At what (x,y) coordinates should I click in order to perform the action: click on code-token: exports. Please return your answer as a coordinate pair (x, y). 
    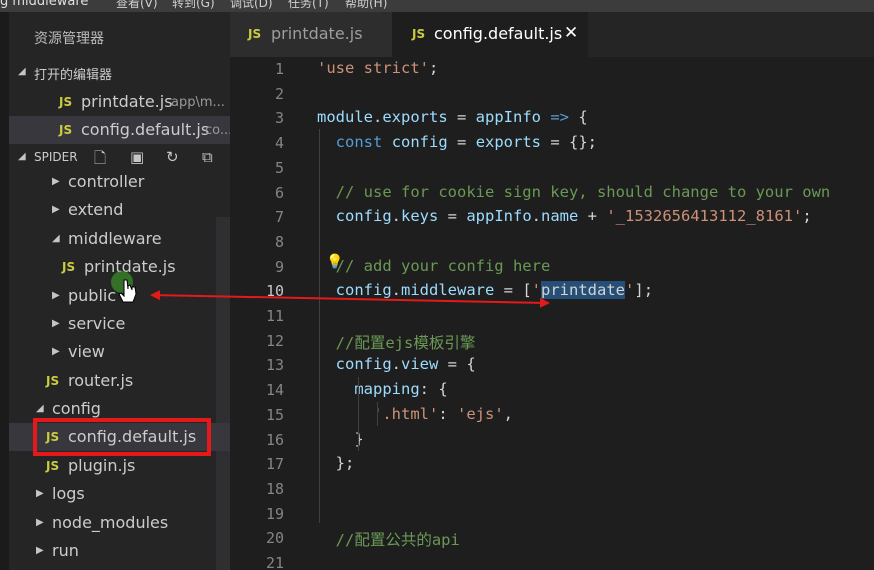
    Looking at the image, I should click on (508, 142).